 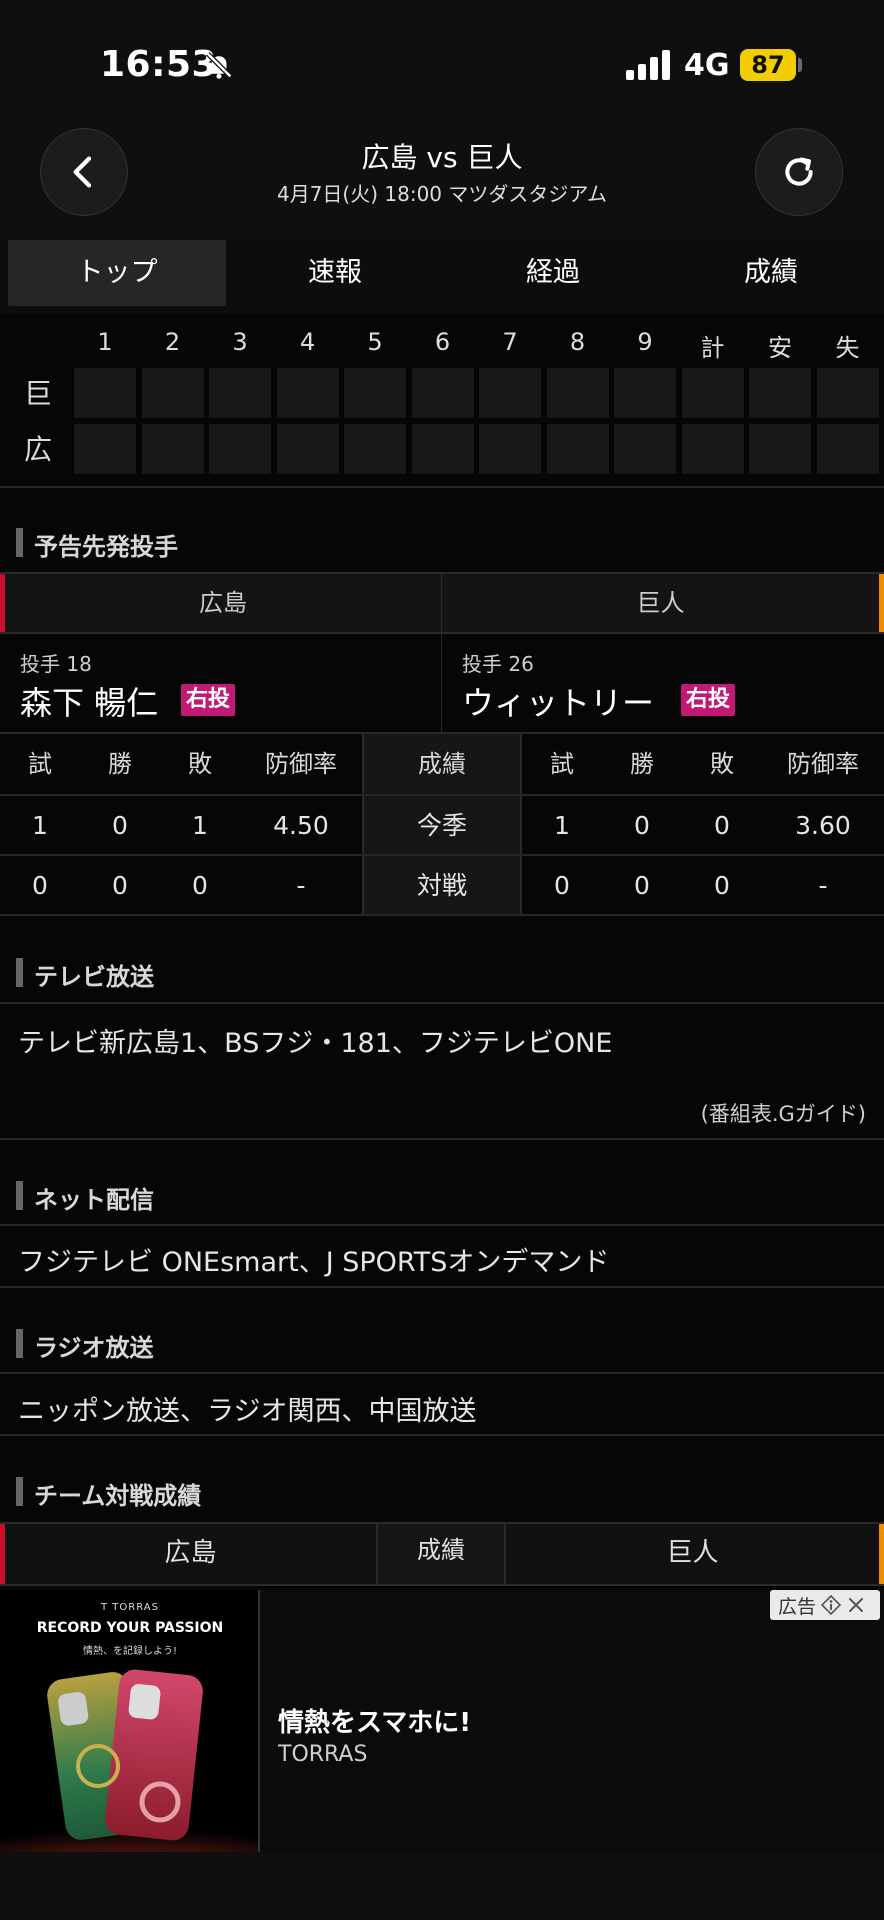 I want to click on away-pitcher-number: 投手 26, so click(x=498, y=664).